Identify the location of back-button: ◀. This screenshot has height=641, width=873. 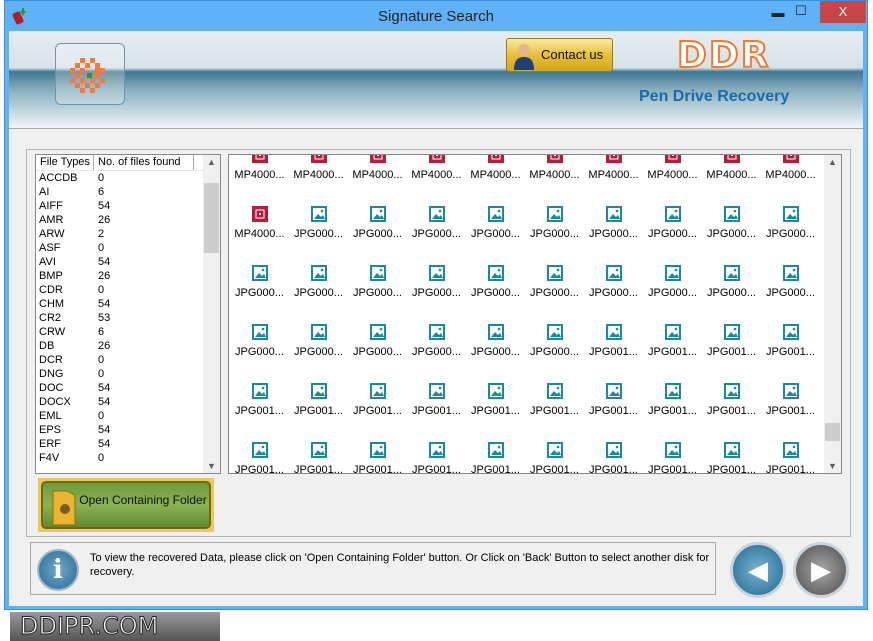
(758, 570).